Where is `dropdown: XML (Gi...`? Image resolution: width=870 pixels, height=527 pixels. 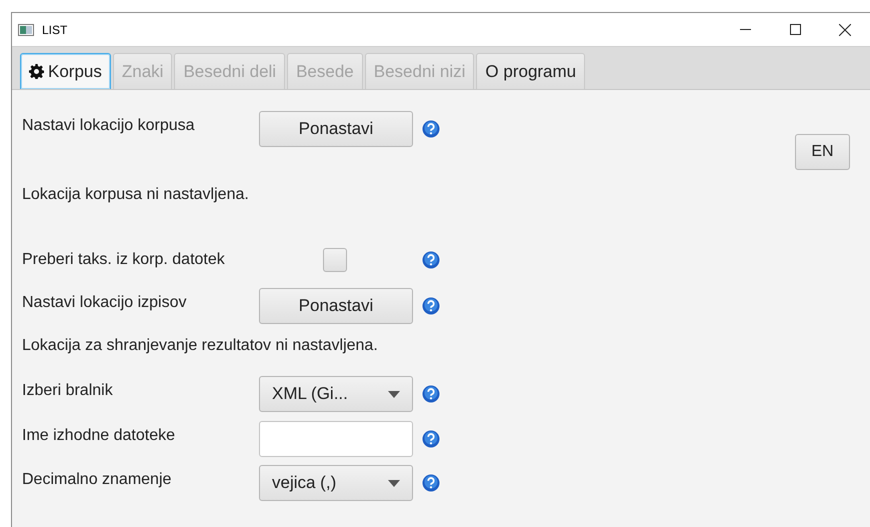
dropdown: XML (Gi... is located at coordinates (336, 394).